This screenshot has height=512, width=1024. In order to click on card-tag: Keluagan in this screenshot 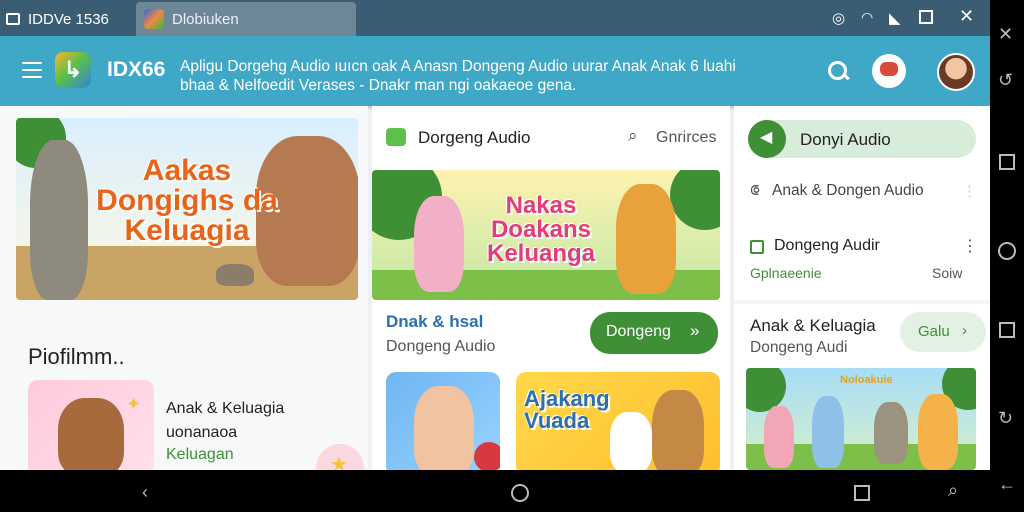, I will do `click(200, 454)`.